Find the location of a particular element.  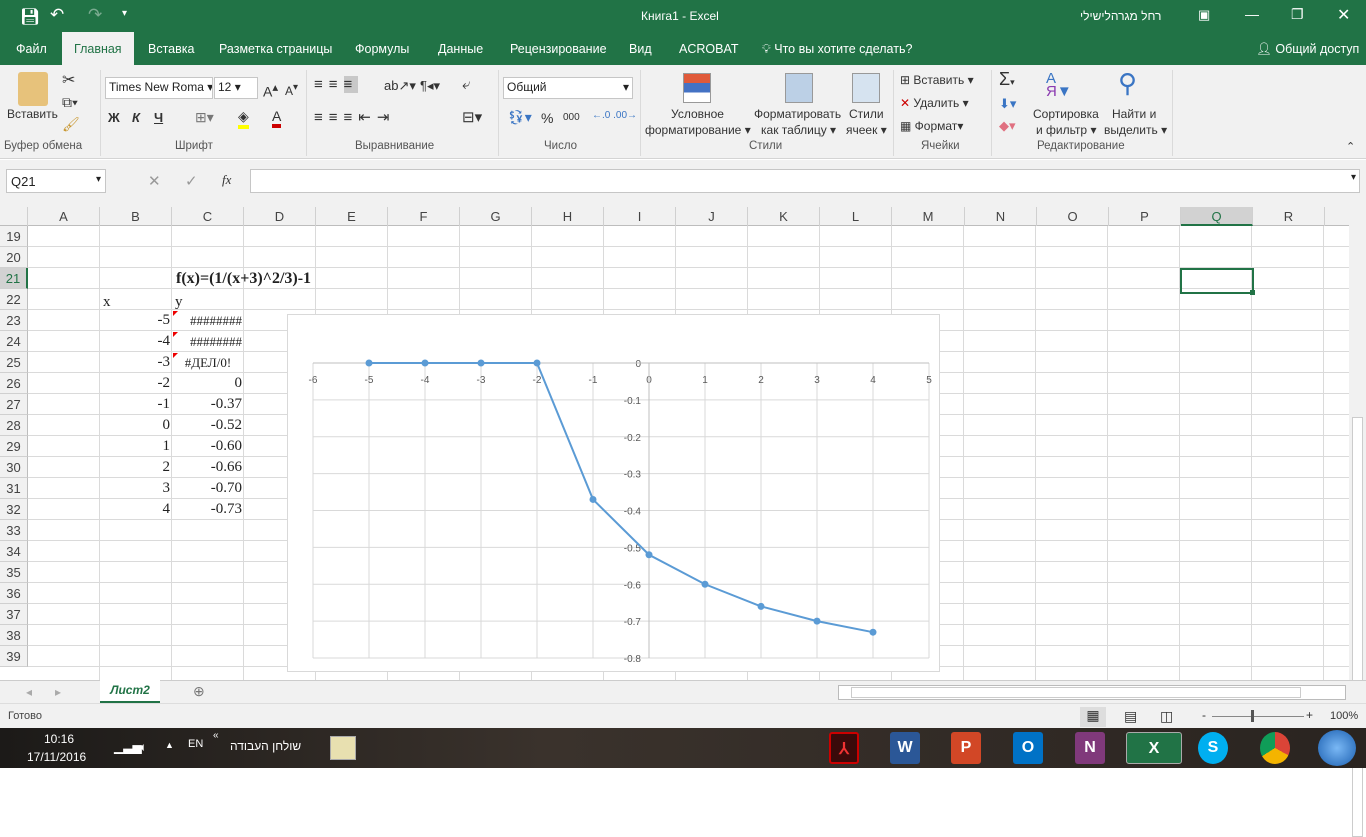

row-header-21: 21 is located at coordinates (14, 278).